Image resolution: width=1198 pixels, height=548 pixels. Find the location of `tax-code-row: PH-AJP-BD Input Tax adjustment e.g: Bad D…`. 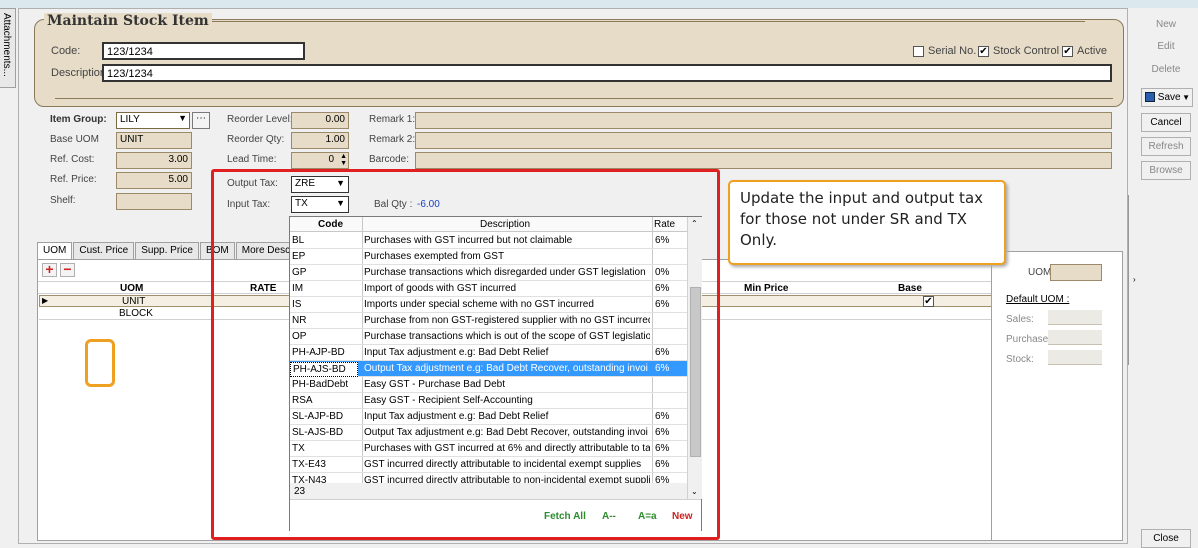

tax-code-row: PH-AJP-BD Input Tax adjustment e.g: Bad D… is located at coordinates (488, 353).